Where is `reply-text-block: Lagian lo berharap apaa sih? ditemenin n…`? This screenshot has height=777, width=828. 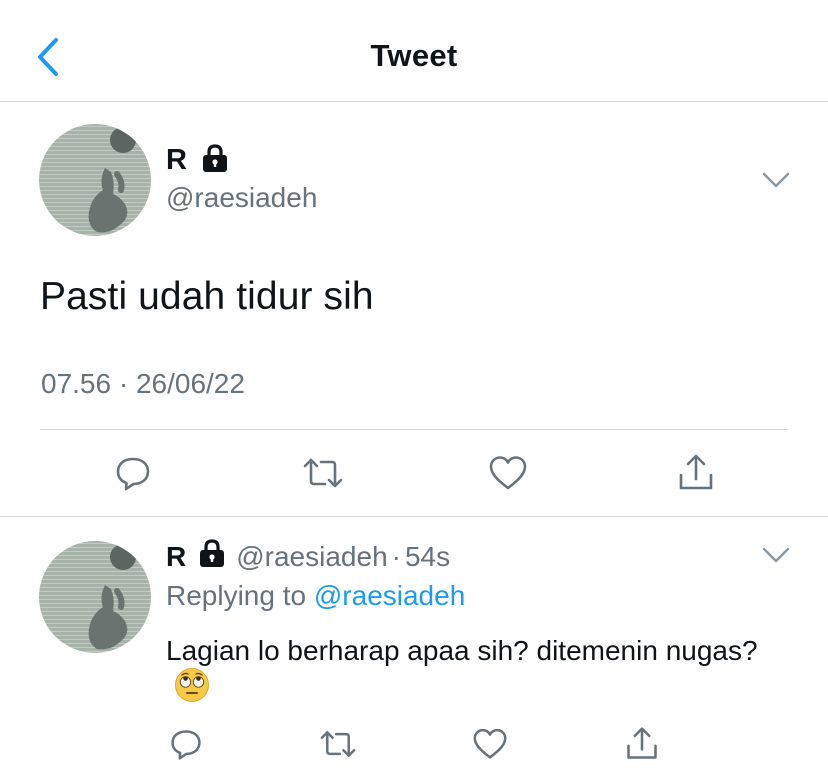
reply-text-block: Lagian lo berharap apaa sih? ditemenin n… is located at coordinates (466, 674).